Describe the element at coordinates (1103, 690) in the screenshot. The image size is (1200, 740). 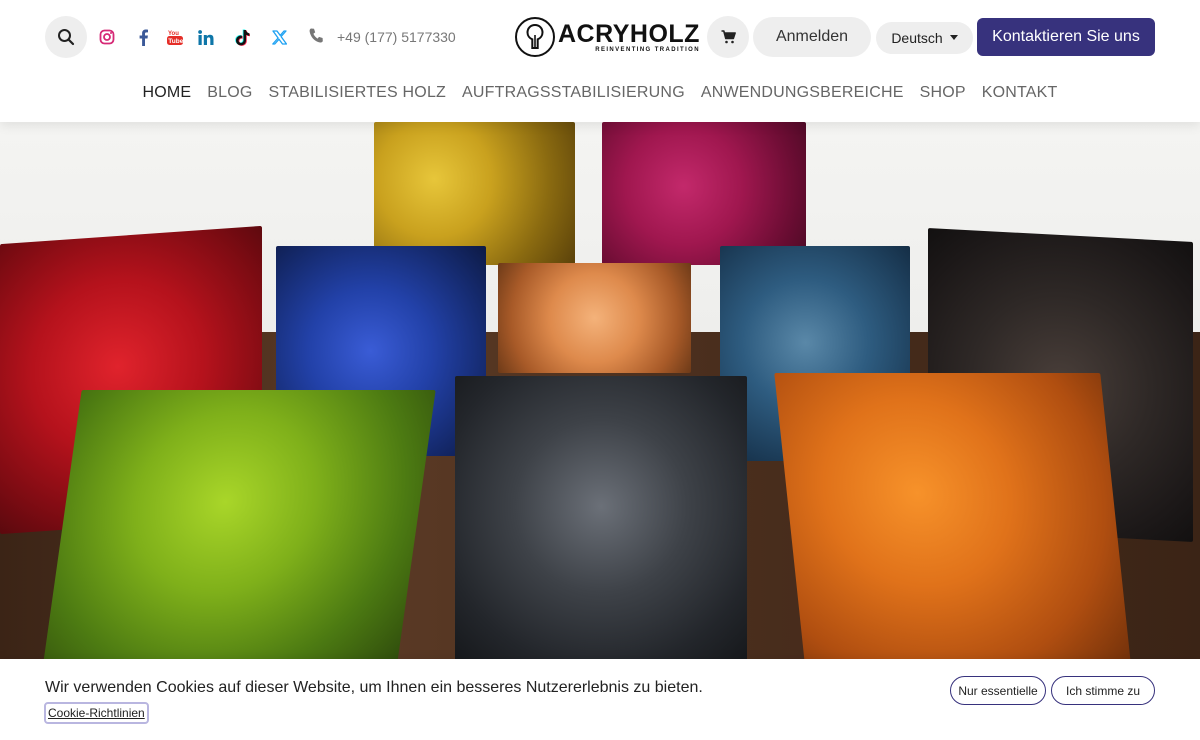
I see `accept-cookies-button: Ich stimme zu` at that location.